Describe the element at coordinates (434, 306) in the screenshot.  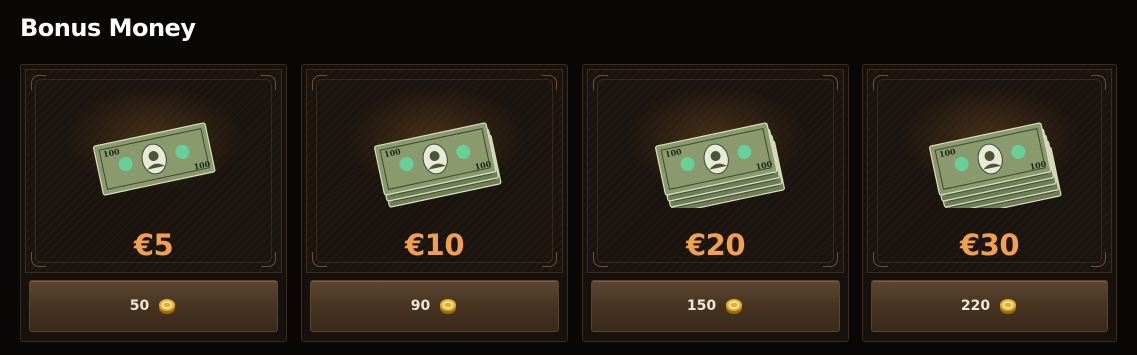
I see `buy-button: 90` at that location.